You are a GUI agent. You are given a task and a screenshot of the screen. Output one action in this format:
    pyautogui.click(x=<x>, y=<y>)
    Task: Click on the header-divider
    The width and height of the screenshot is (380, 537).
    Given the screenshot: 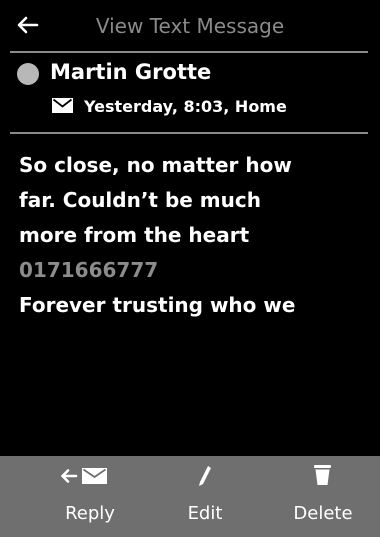 What is the action you would take?
    pyautogui.click(x=189, y=52)
    